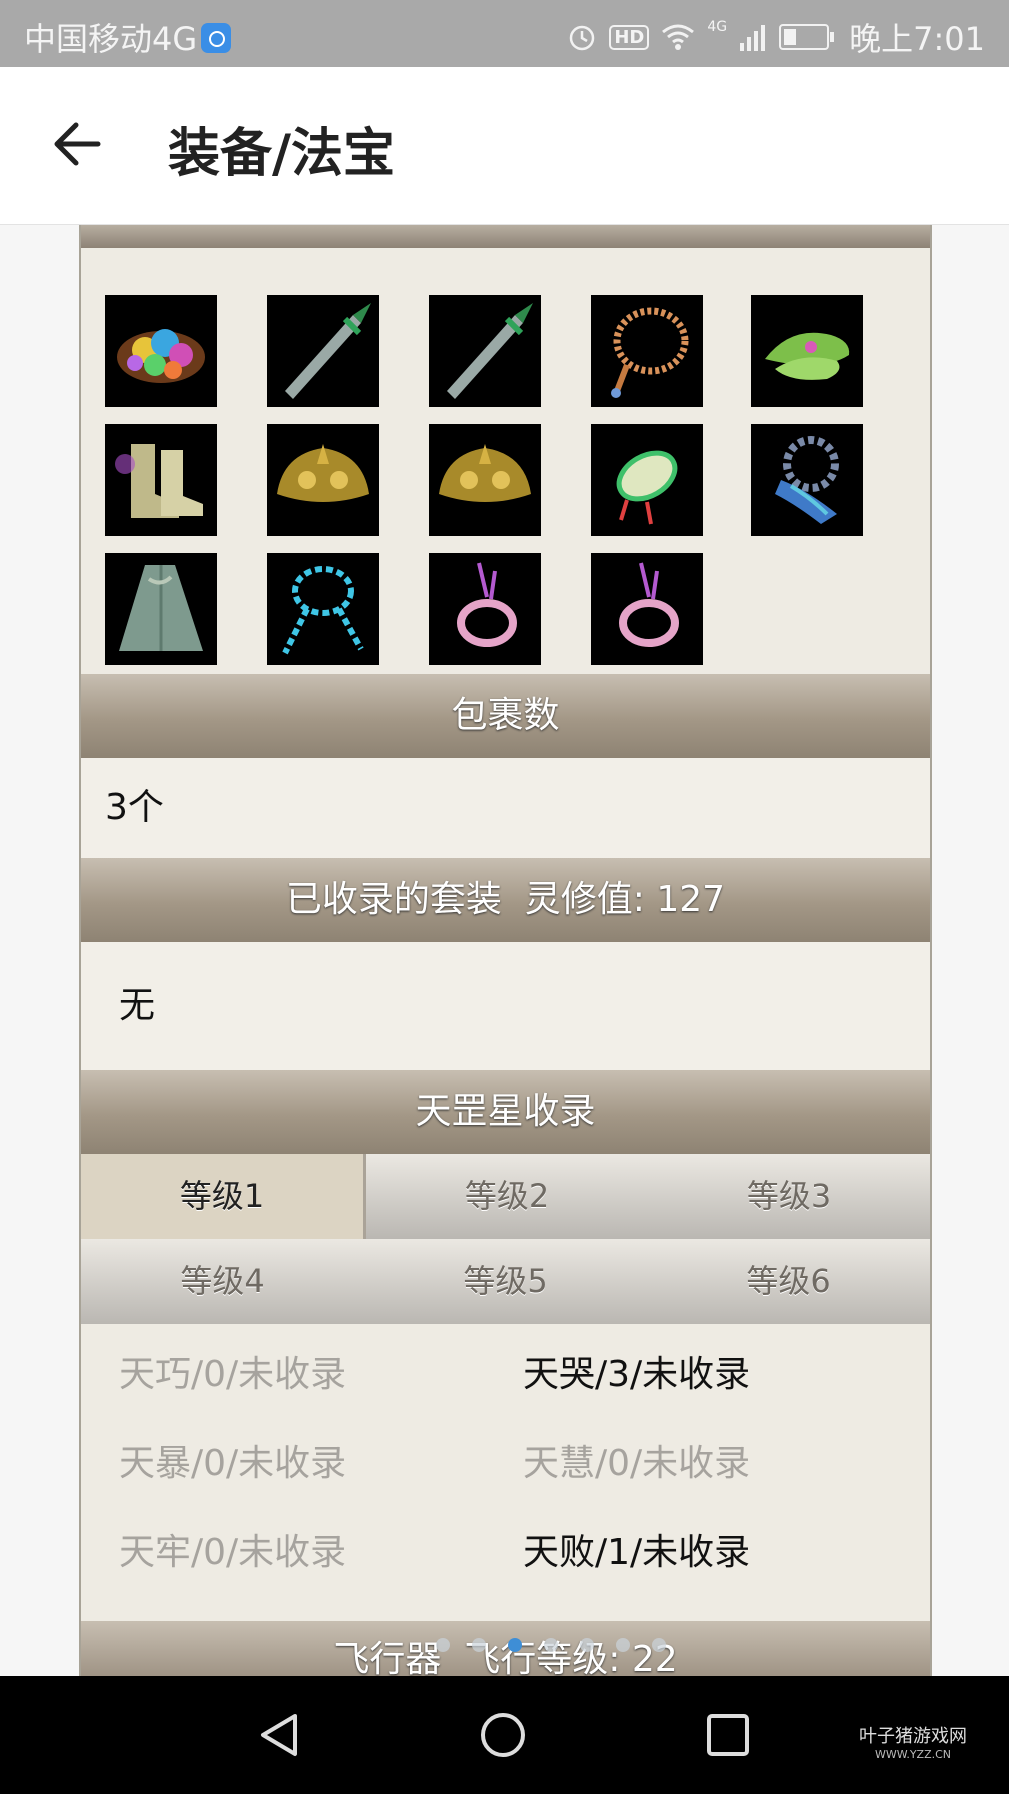 Image resolution: width=1009 pixels, height=1794 pixels. Describe the element at coordinates (80, 144) in the screenshot. I see `arrow-left-icon` at that location.